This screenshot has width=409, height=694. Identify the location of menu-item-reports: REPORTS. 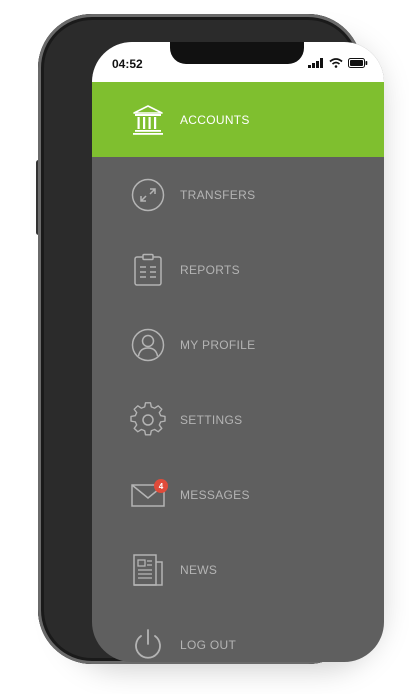
(238, 269).